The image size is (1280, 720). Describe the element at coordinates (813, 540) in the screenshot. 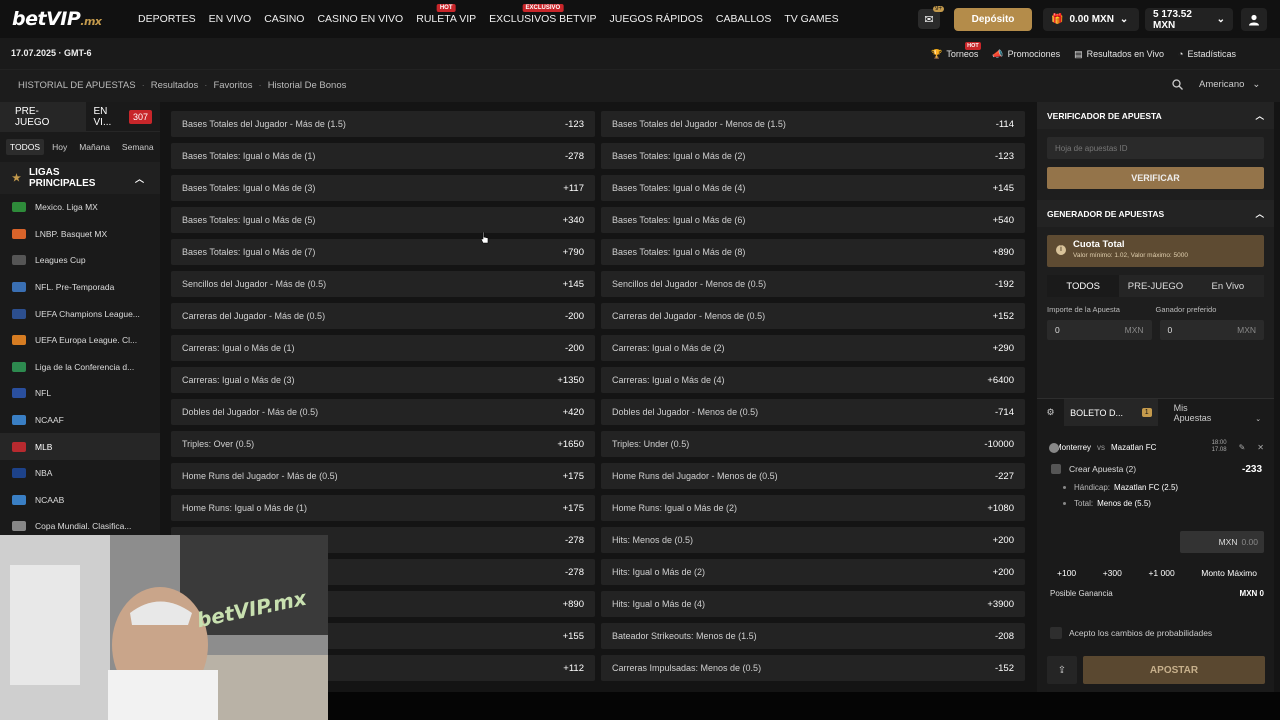

I see `odds-button: Hits: Menos de (0.5) +200` at that location.